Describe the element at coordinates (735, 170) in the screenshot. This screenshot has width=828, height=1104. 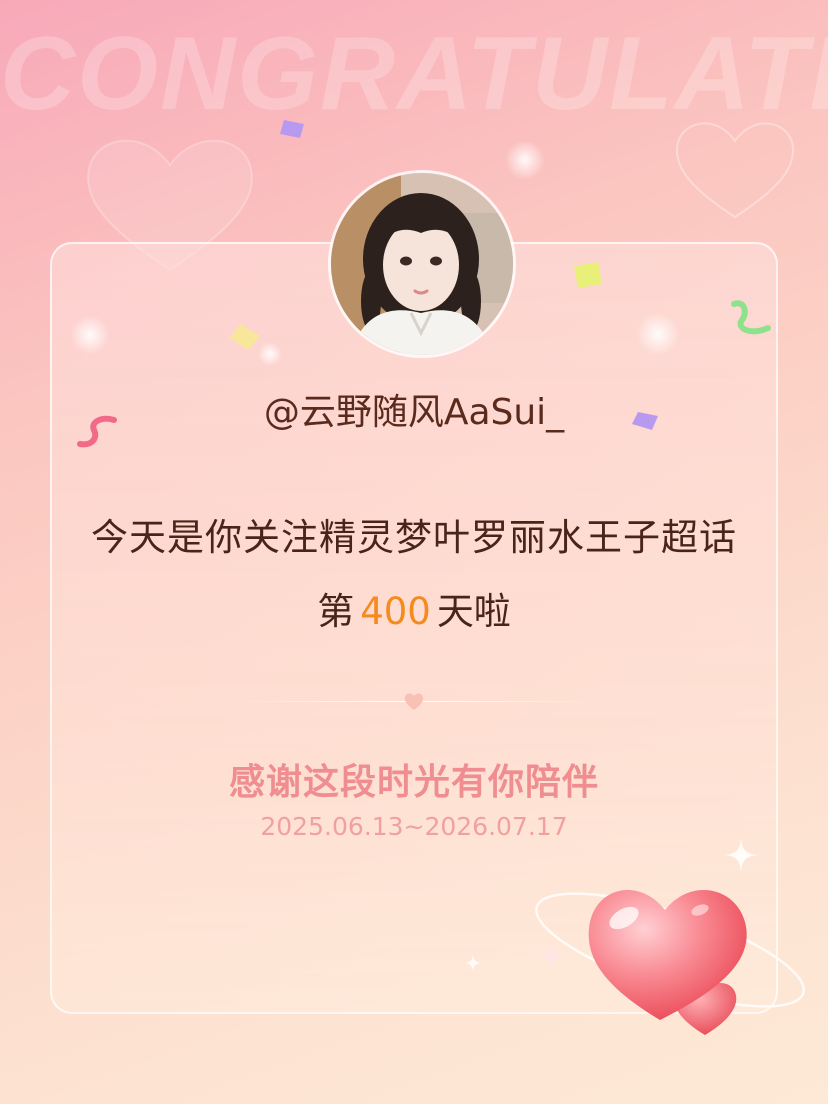
I see `background-heart-outline-icon` at that location.